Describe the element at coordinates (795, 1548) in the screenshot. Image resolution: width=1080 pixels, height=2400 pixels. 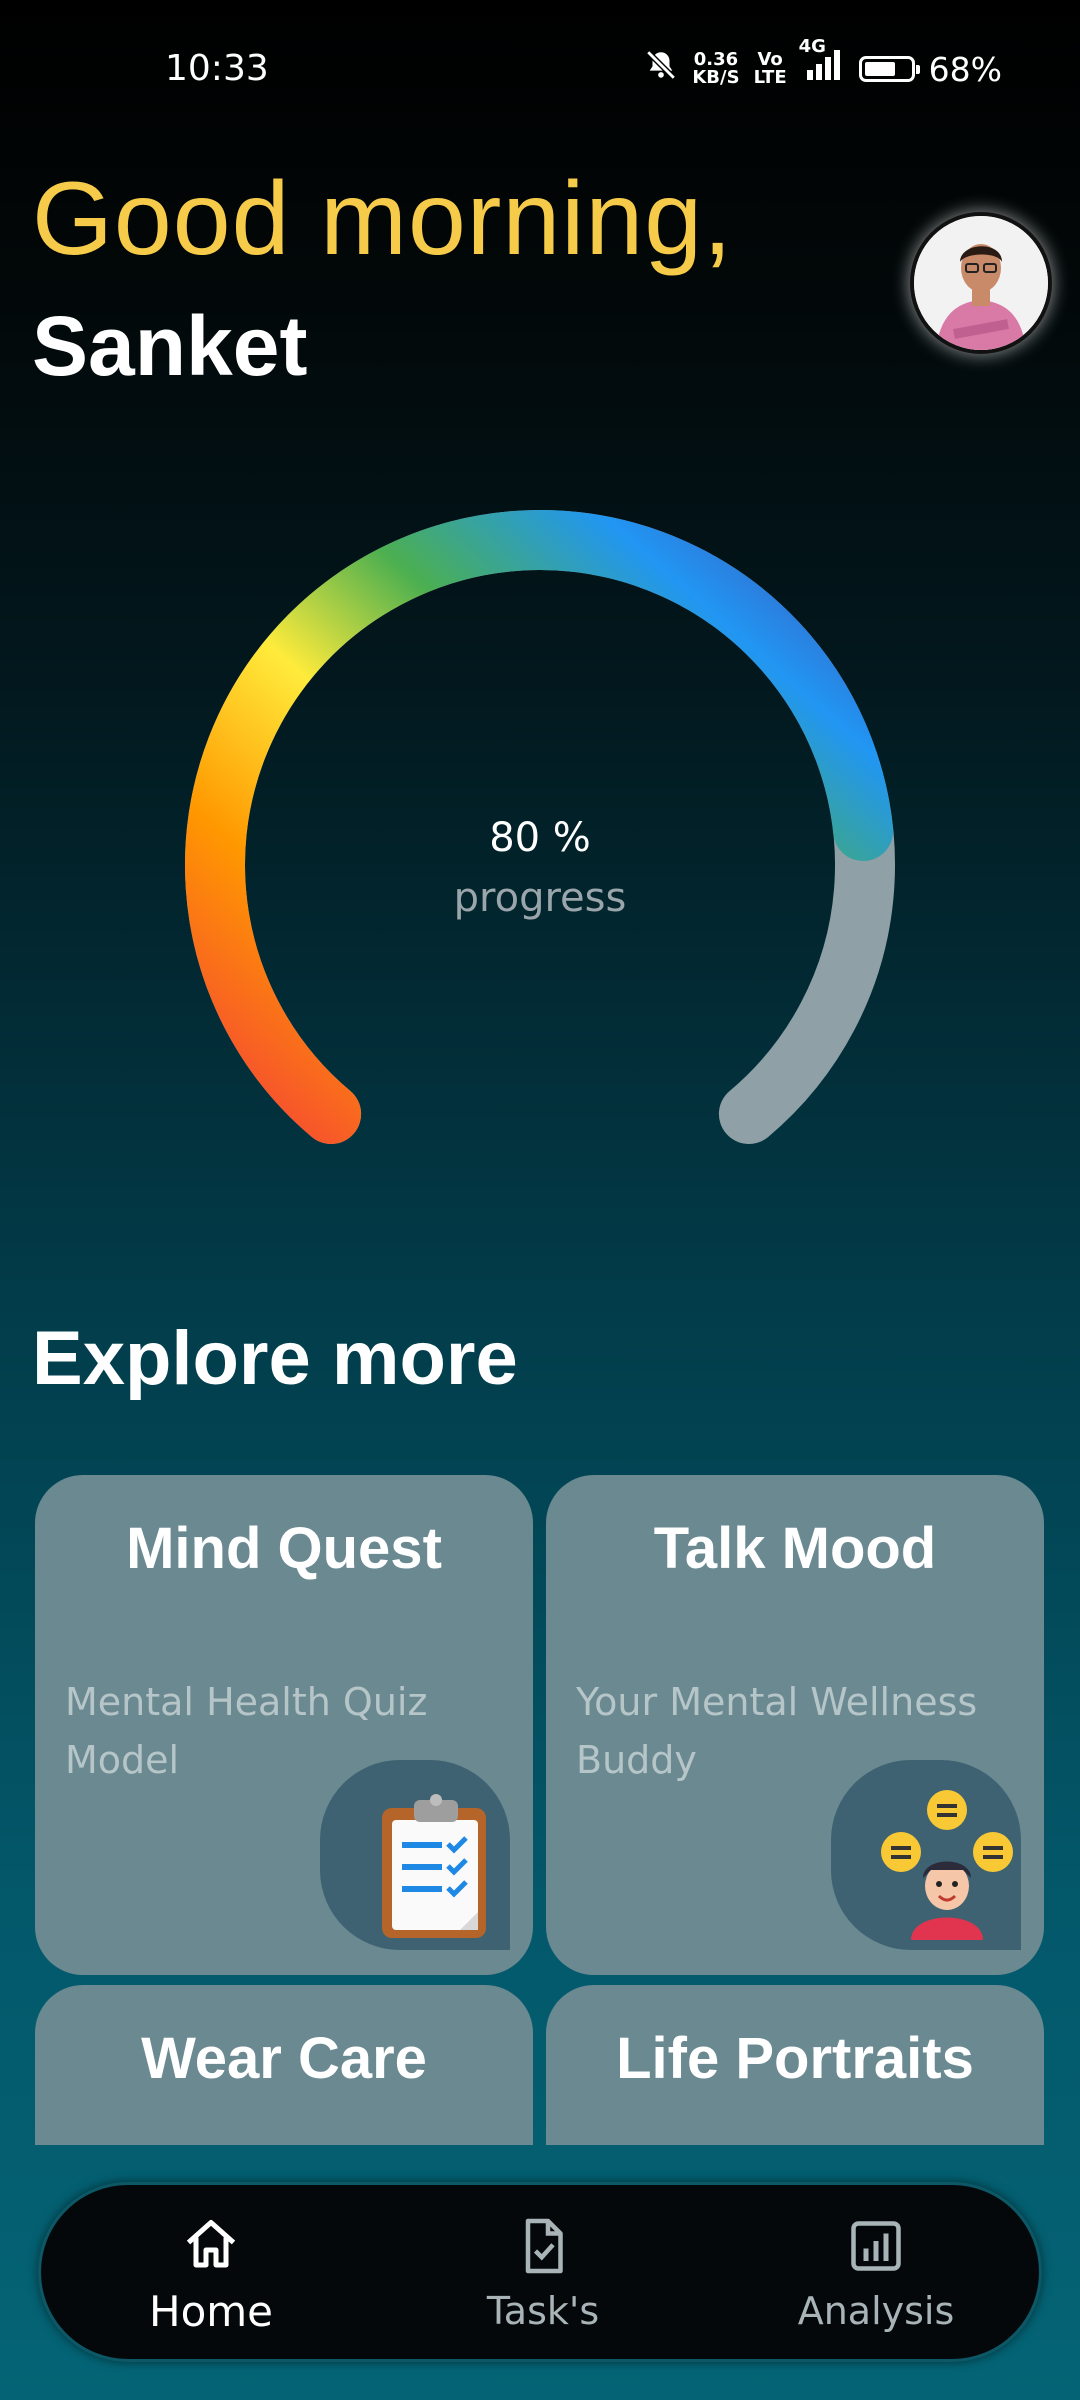
I see `card-title: Talk Mood` at that location.